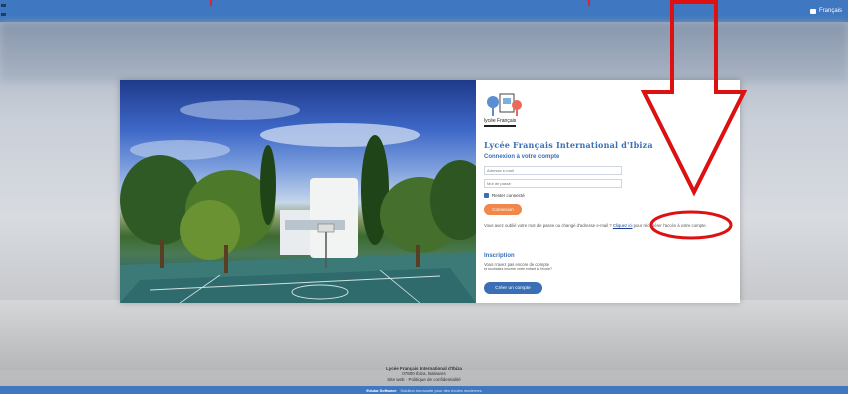 The width and height of the screenshot is (848, 394). Describe the element at coordinates (499, 256) in the screenshot. I see `signup-title: Inscription` at that location.